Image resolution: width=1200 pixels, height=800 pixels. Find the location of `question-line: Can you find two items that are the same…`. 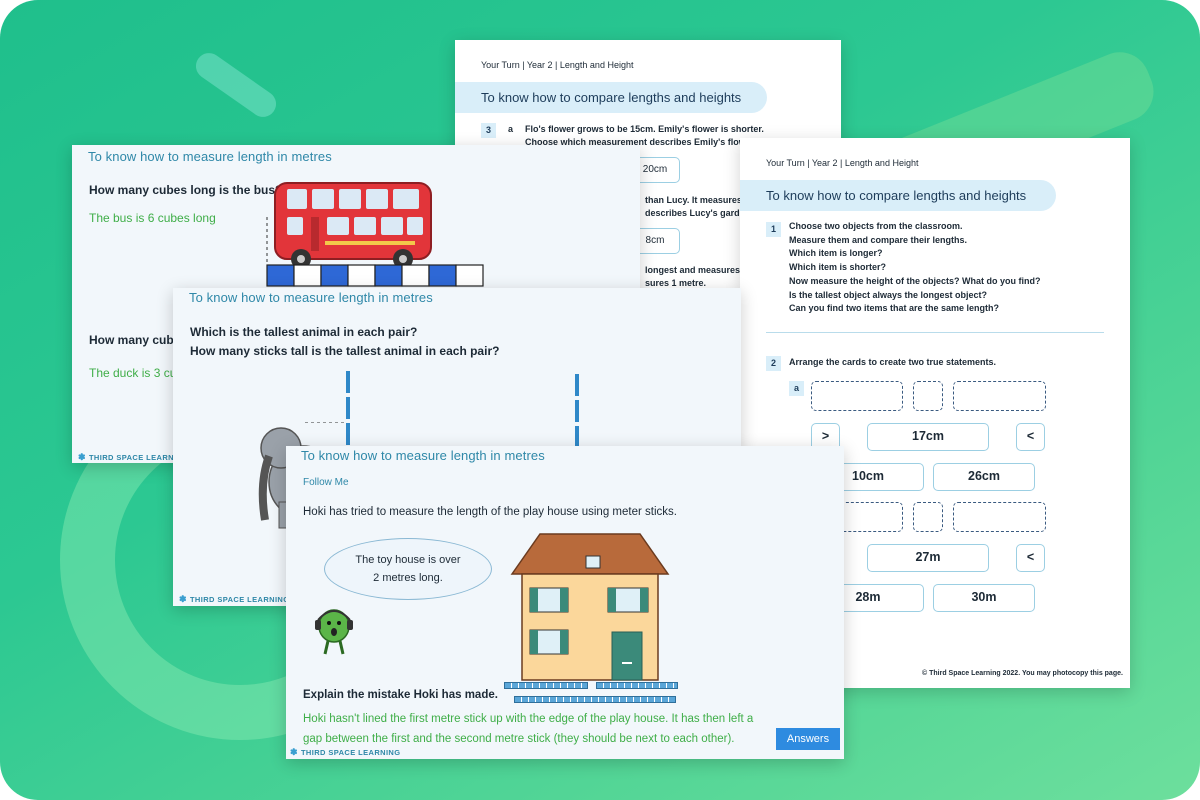

question-line: Can you find two items that are the same… is located at coordinates (894, 308).